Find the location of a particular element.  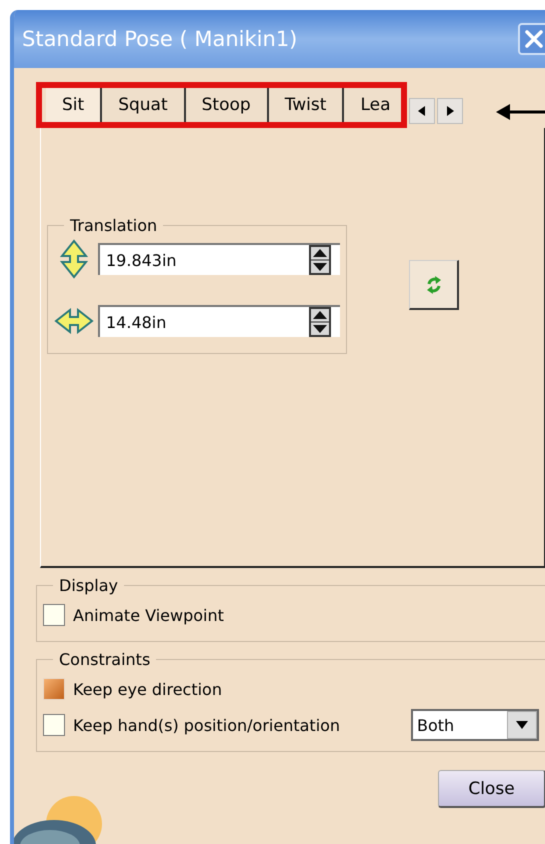

group-title: Constraints is located at coordinates (105, 659).